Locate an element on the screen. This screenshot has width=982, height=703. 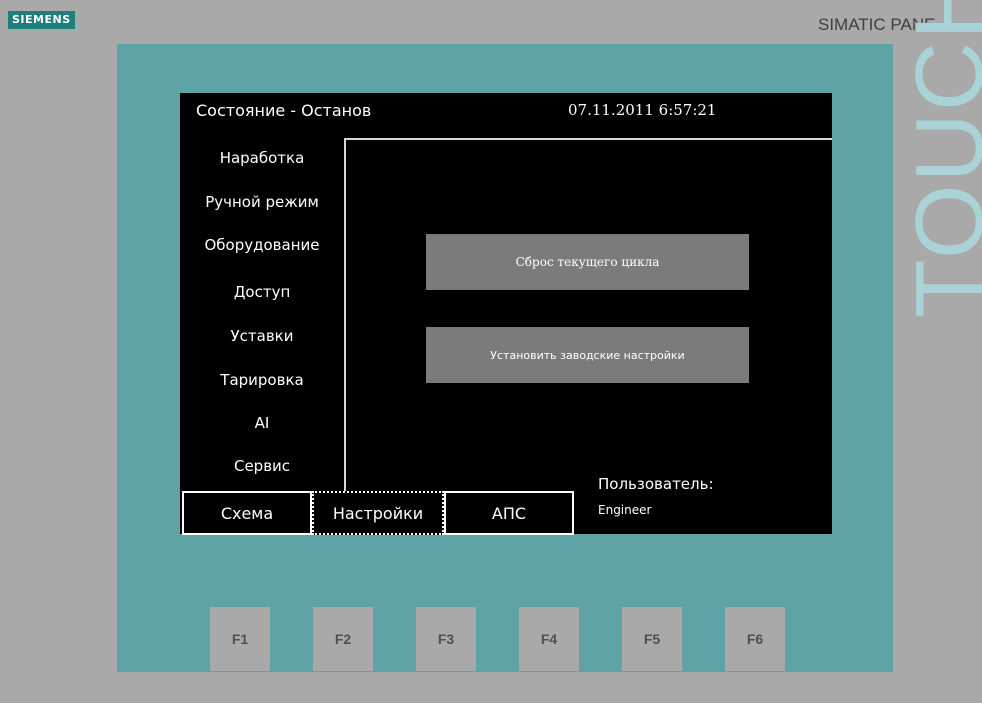
status-text: Состояние - Останов is located at coordinates (284, 110).